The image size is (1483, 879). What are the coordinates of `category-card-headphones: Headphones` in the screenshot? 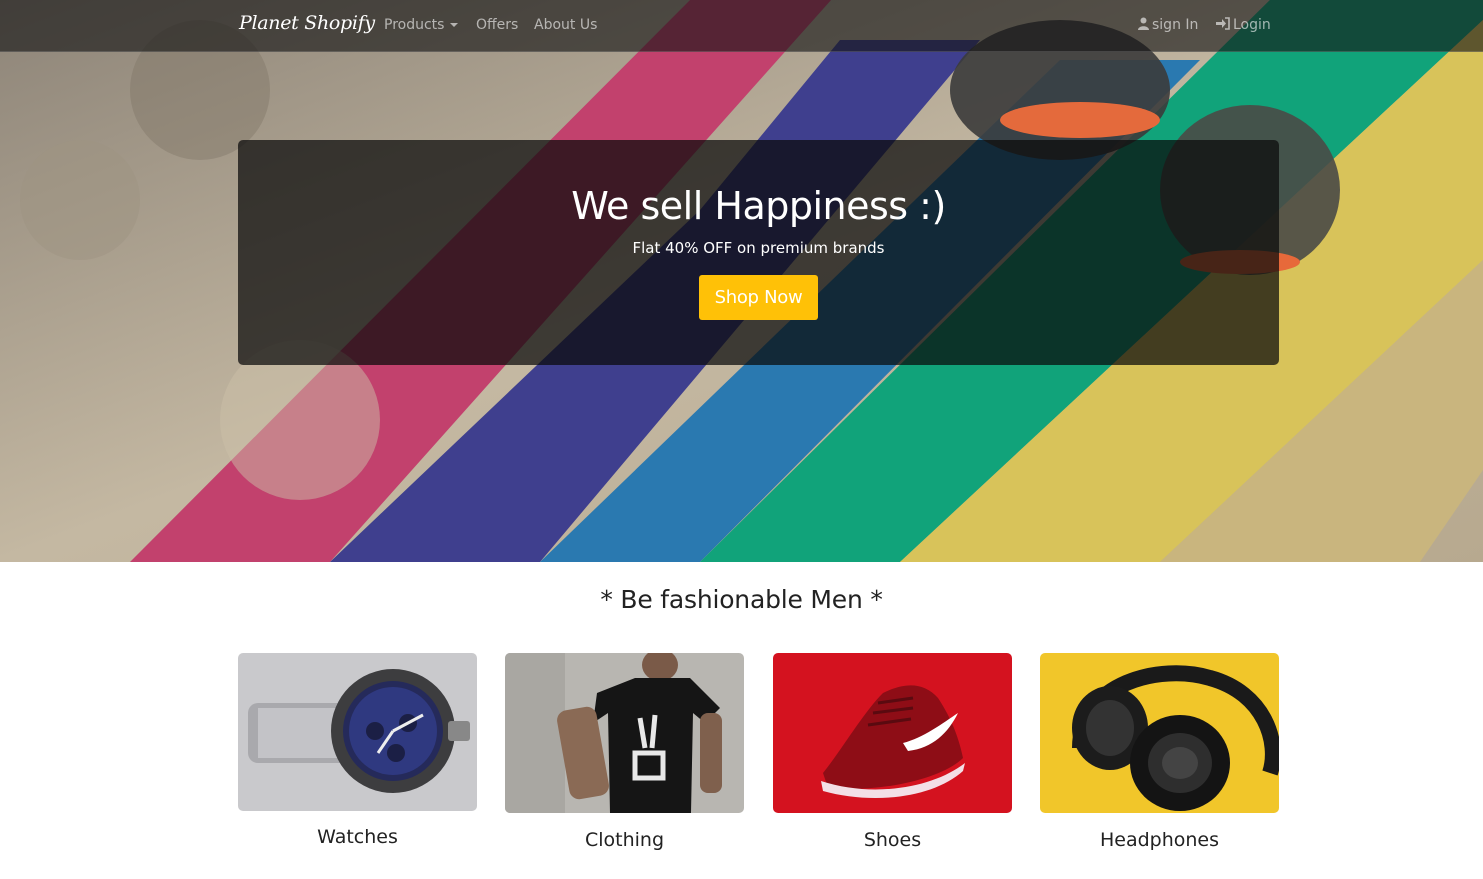 It's located at (1159, 752).